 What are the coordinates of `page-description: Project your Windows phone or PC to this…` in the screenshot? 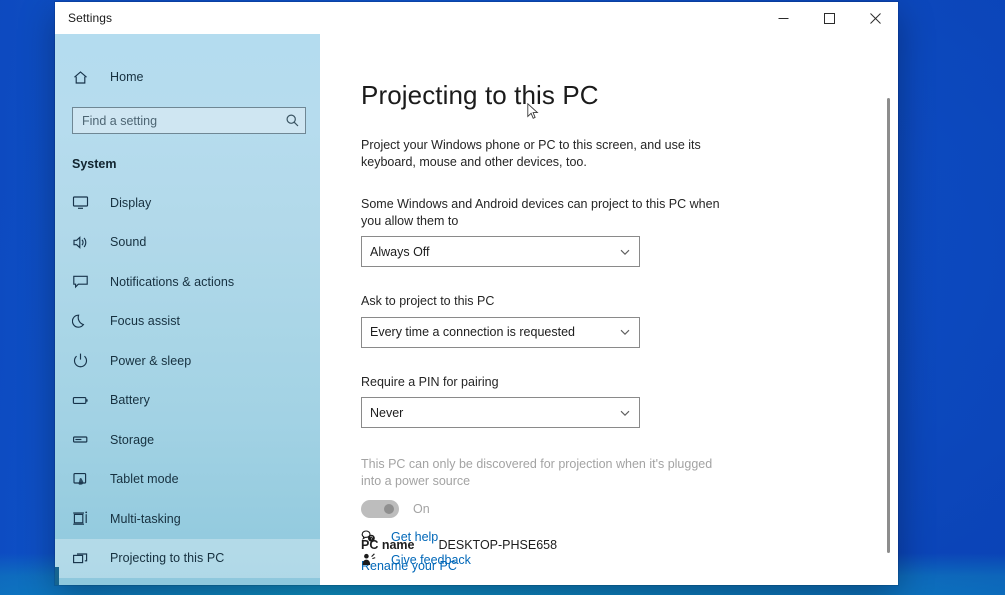 It's located at (531, 153).